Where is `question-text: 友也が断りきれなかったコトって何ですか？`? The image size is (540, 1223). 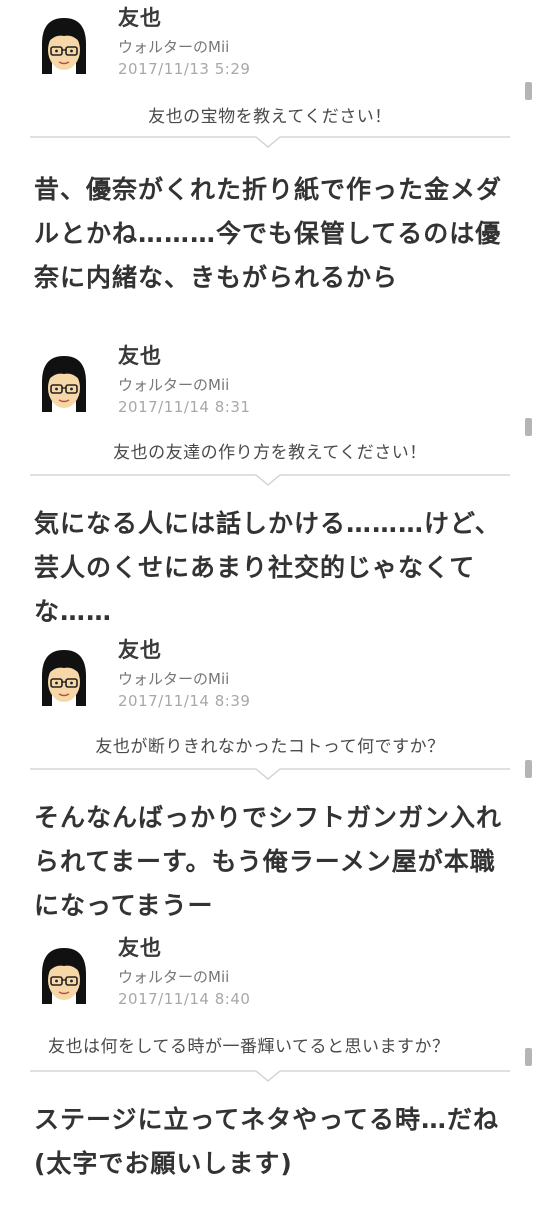
question-text: 友也が断りきれなかったコトって何ですか？ is located at coordinates (270, 747).